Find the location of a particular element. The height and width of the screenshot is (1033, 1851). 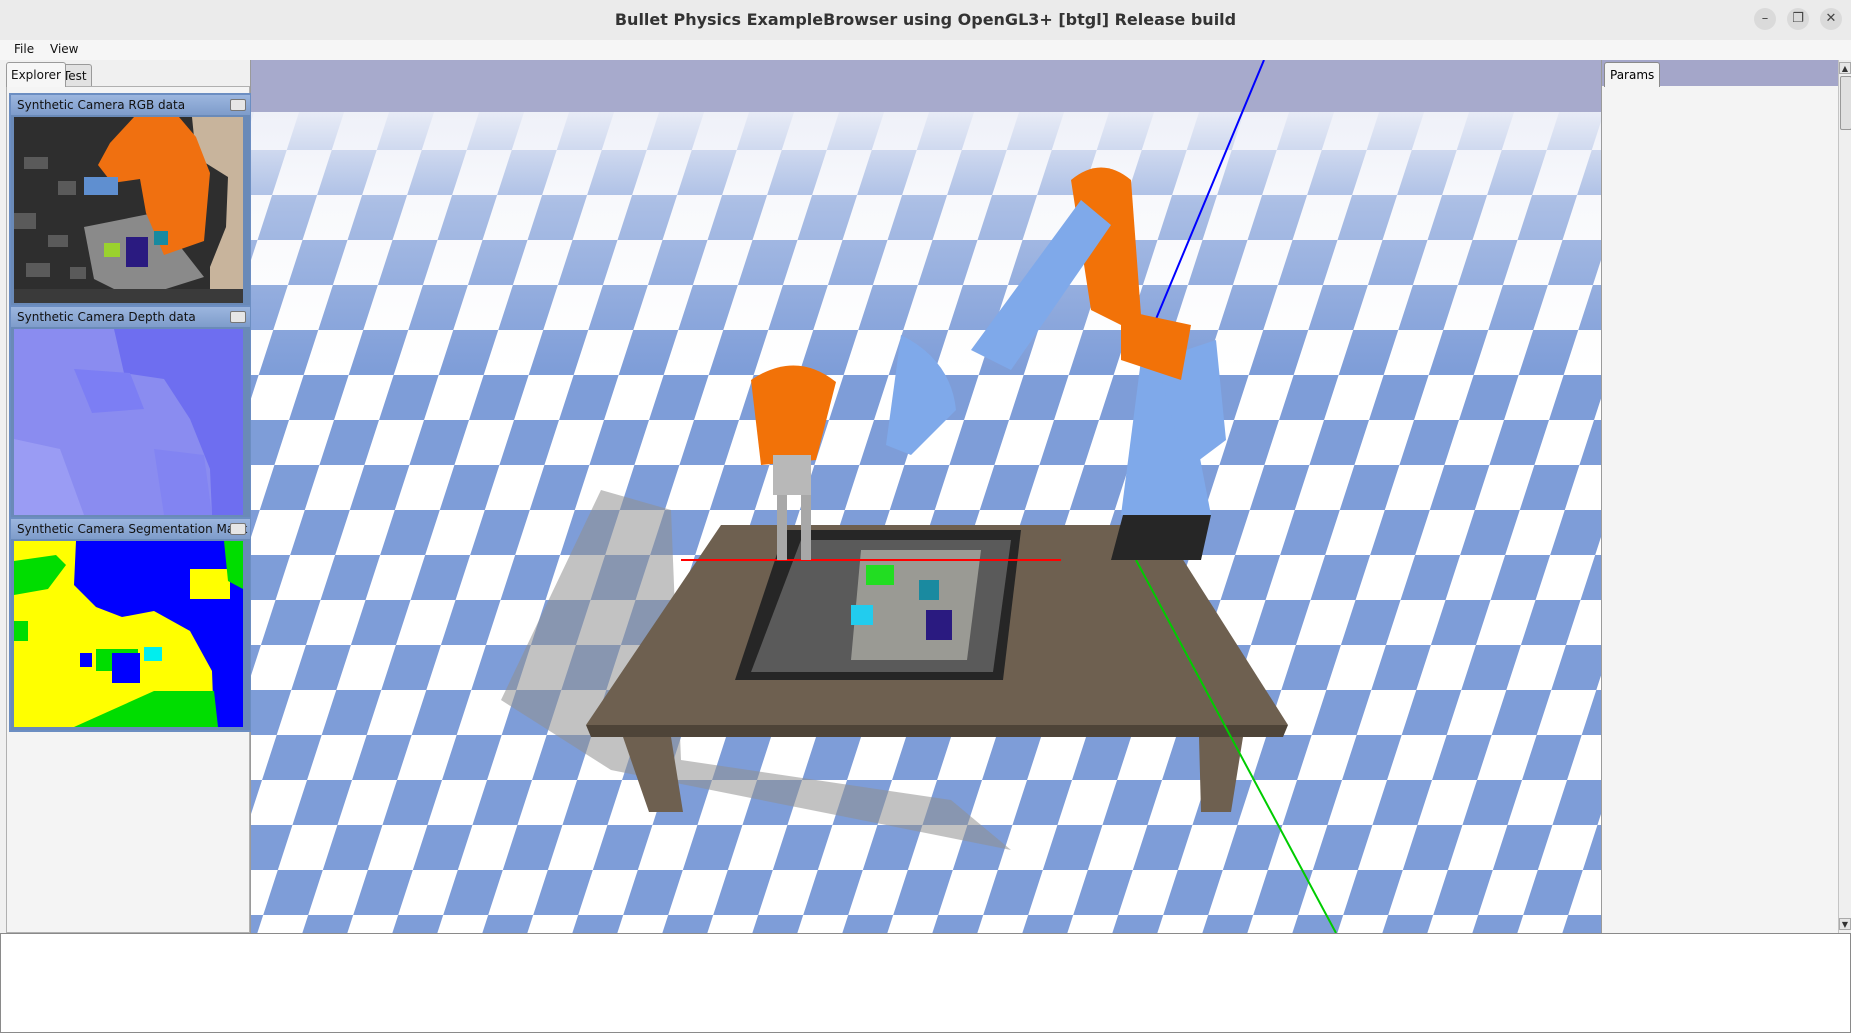

rgb-camera-window: Synthetic Camera RGB data is located at coordinates (130, 200).